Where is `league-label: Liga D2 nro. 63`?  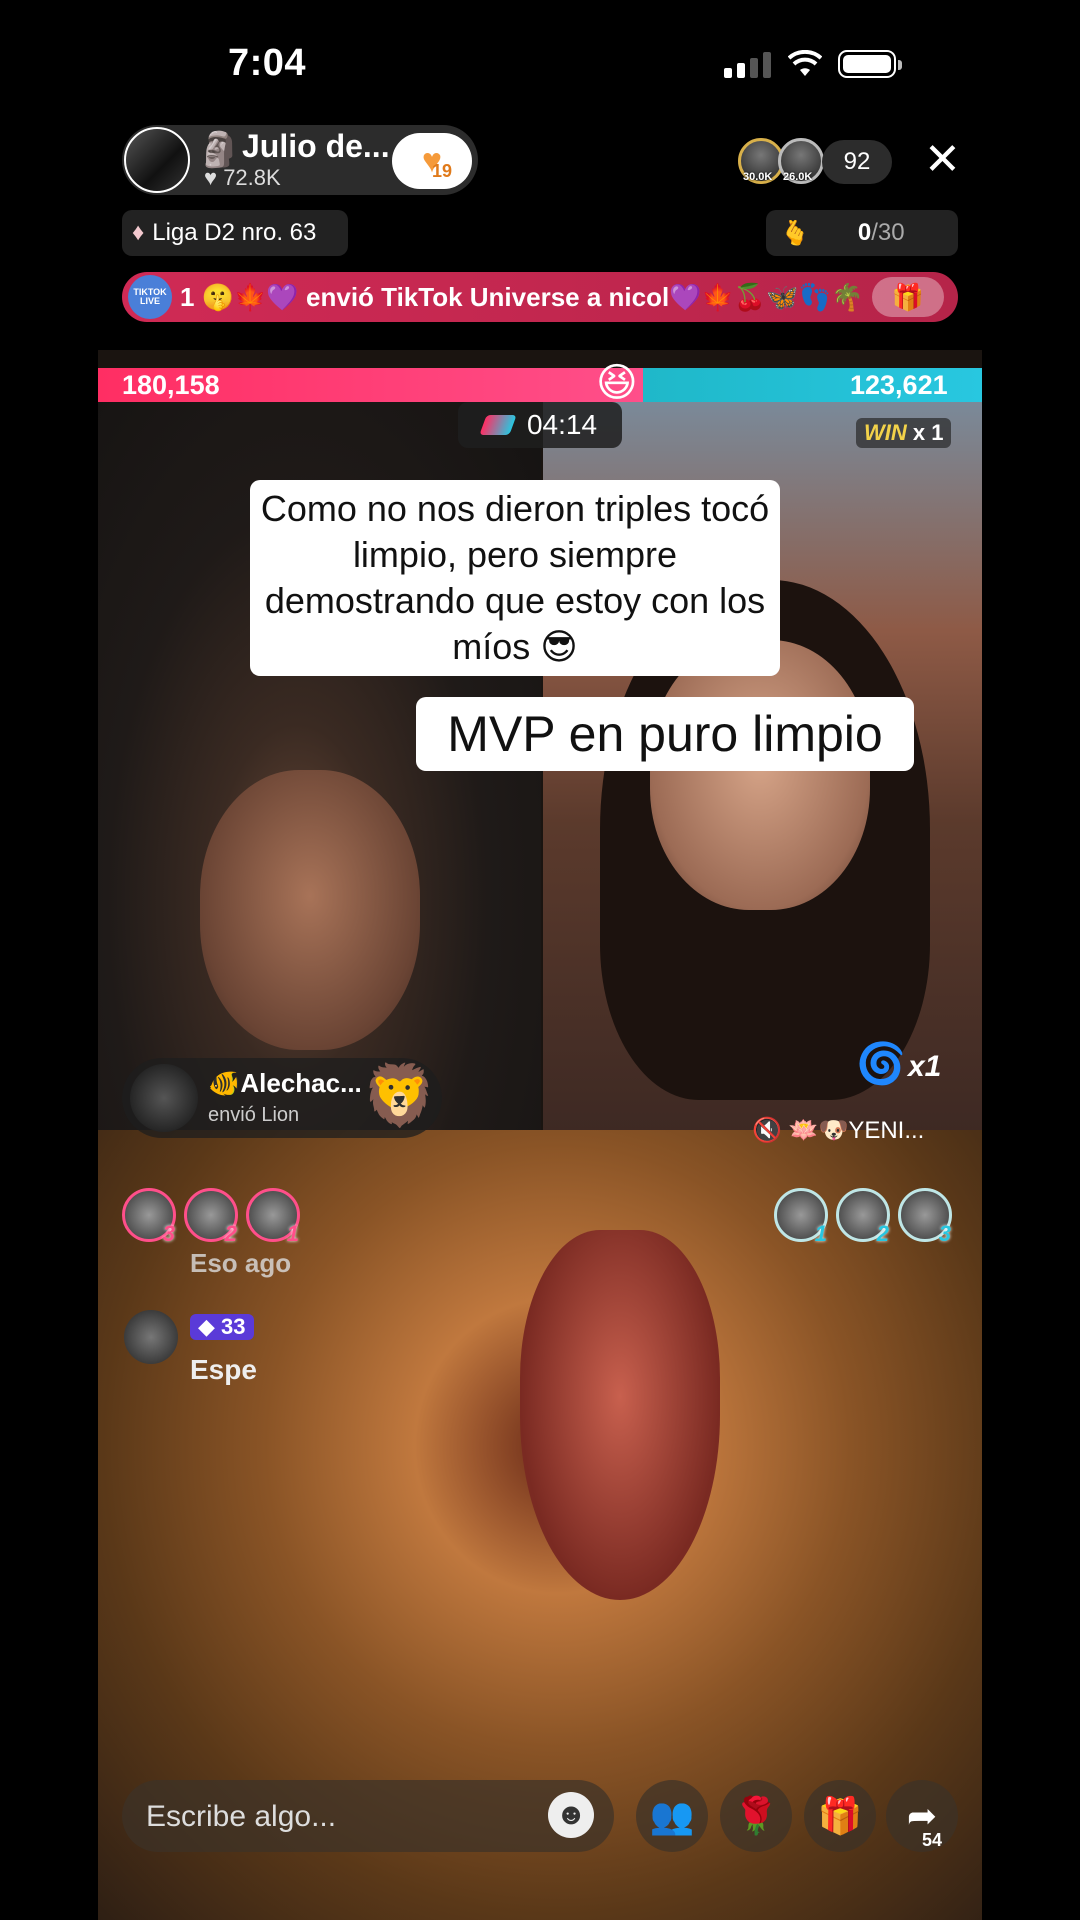 league-label: Liga D2 nro. 63 is located at coordinates (234, 232).